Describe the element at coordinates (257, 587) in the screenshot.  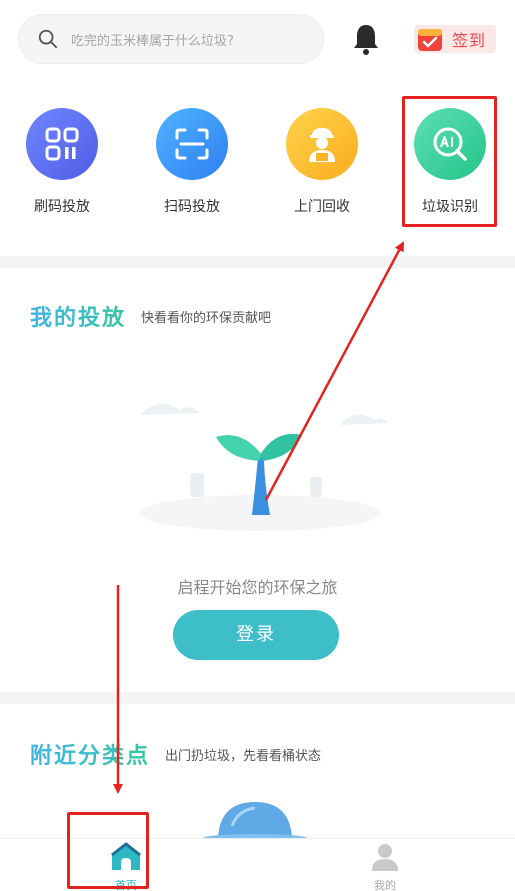
I see `tagline: 启程开始您的环保之旅` at that location.